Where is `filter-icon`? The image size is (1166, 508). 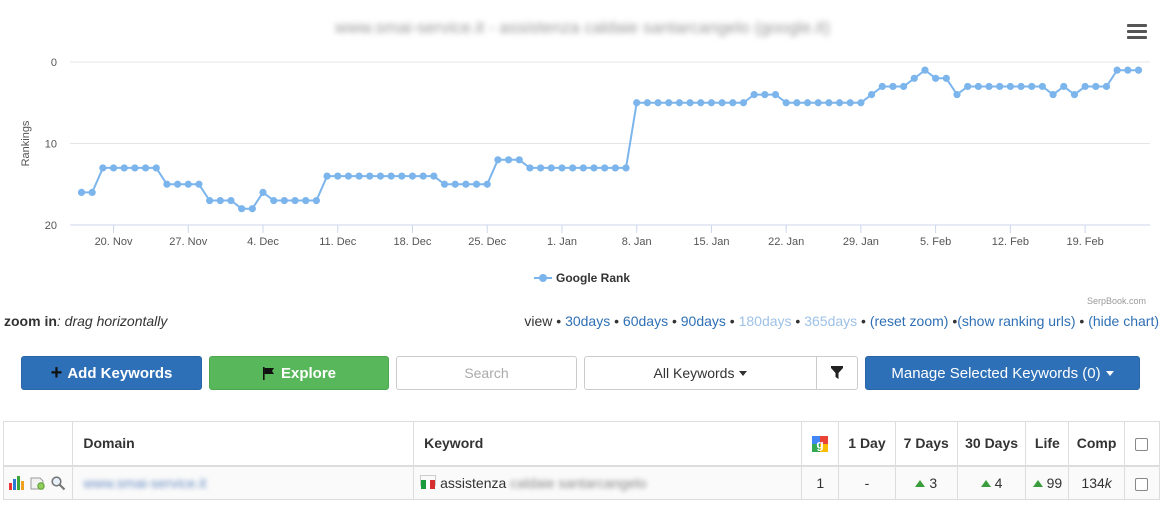 filter-icon is located at coordinates (837, 372).